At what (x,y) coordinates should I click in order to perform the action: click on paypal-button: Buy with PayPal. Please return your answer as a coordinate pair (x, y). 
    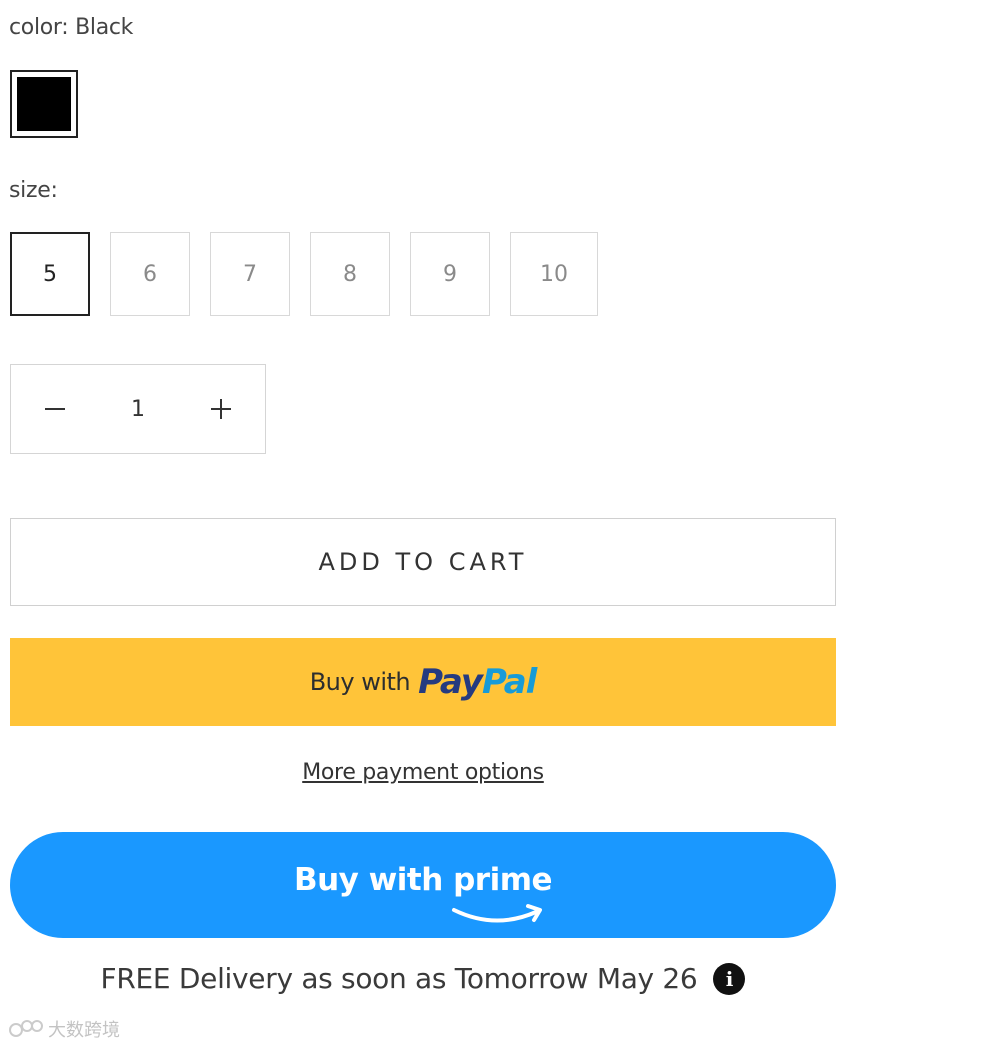
    Looking at the image, I should click on (423, 682).